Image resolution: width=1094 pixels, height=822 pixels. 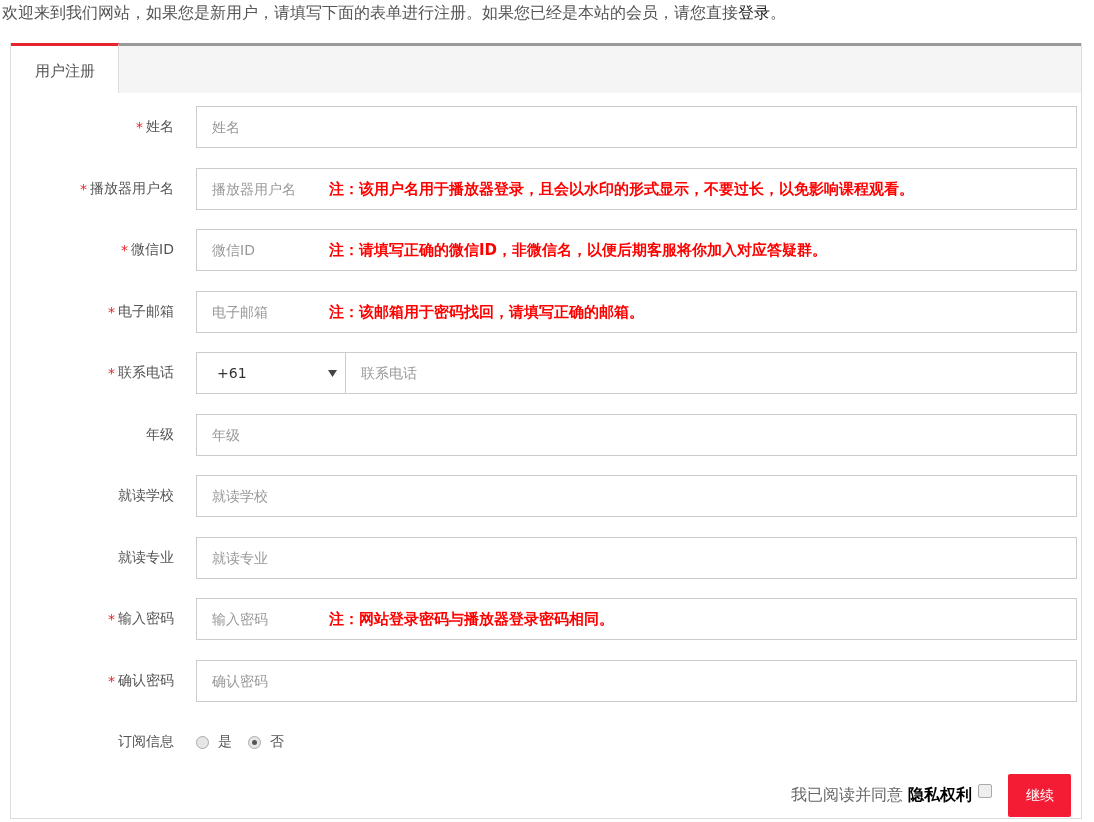 What do you see at coordinates (881, 795) in the screenshot?
I see `agreement-text: 我已阅读并同意 隐私权利` at bounding box center [881, 795].